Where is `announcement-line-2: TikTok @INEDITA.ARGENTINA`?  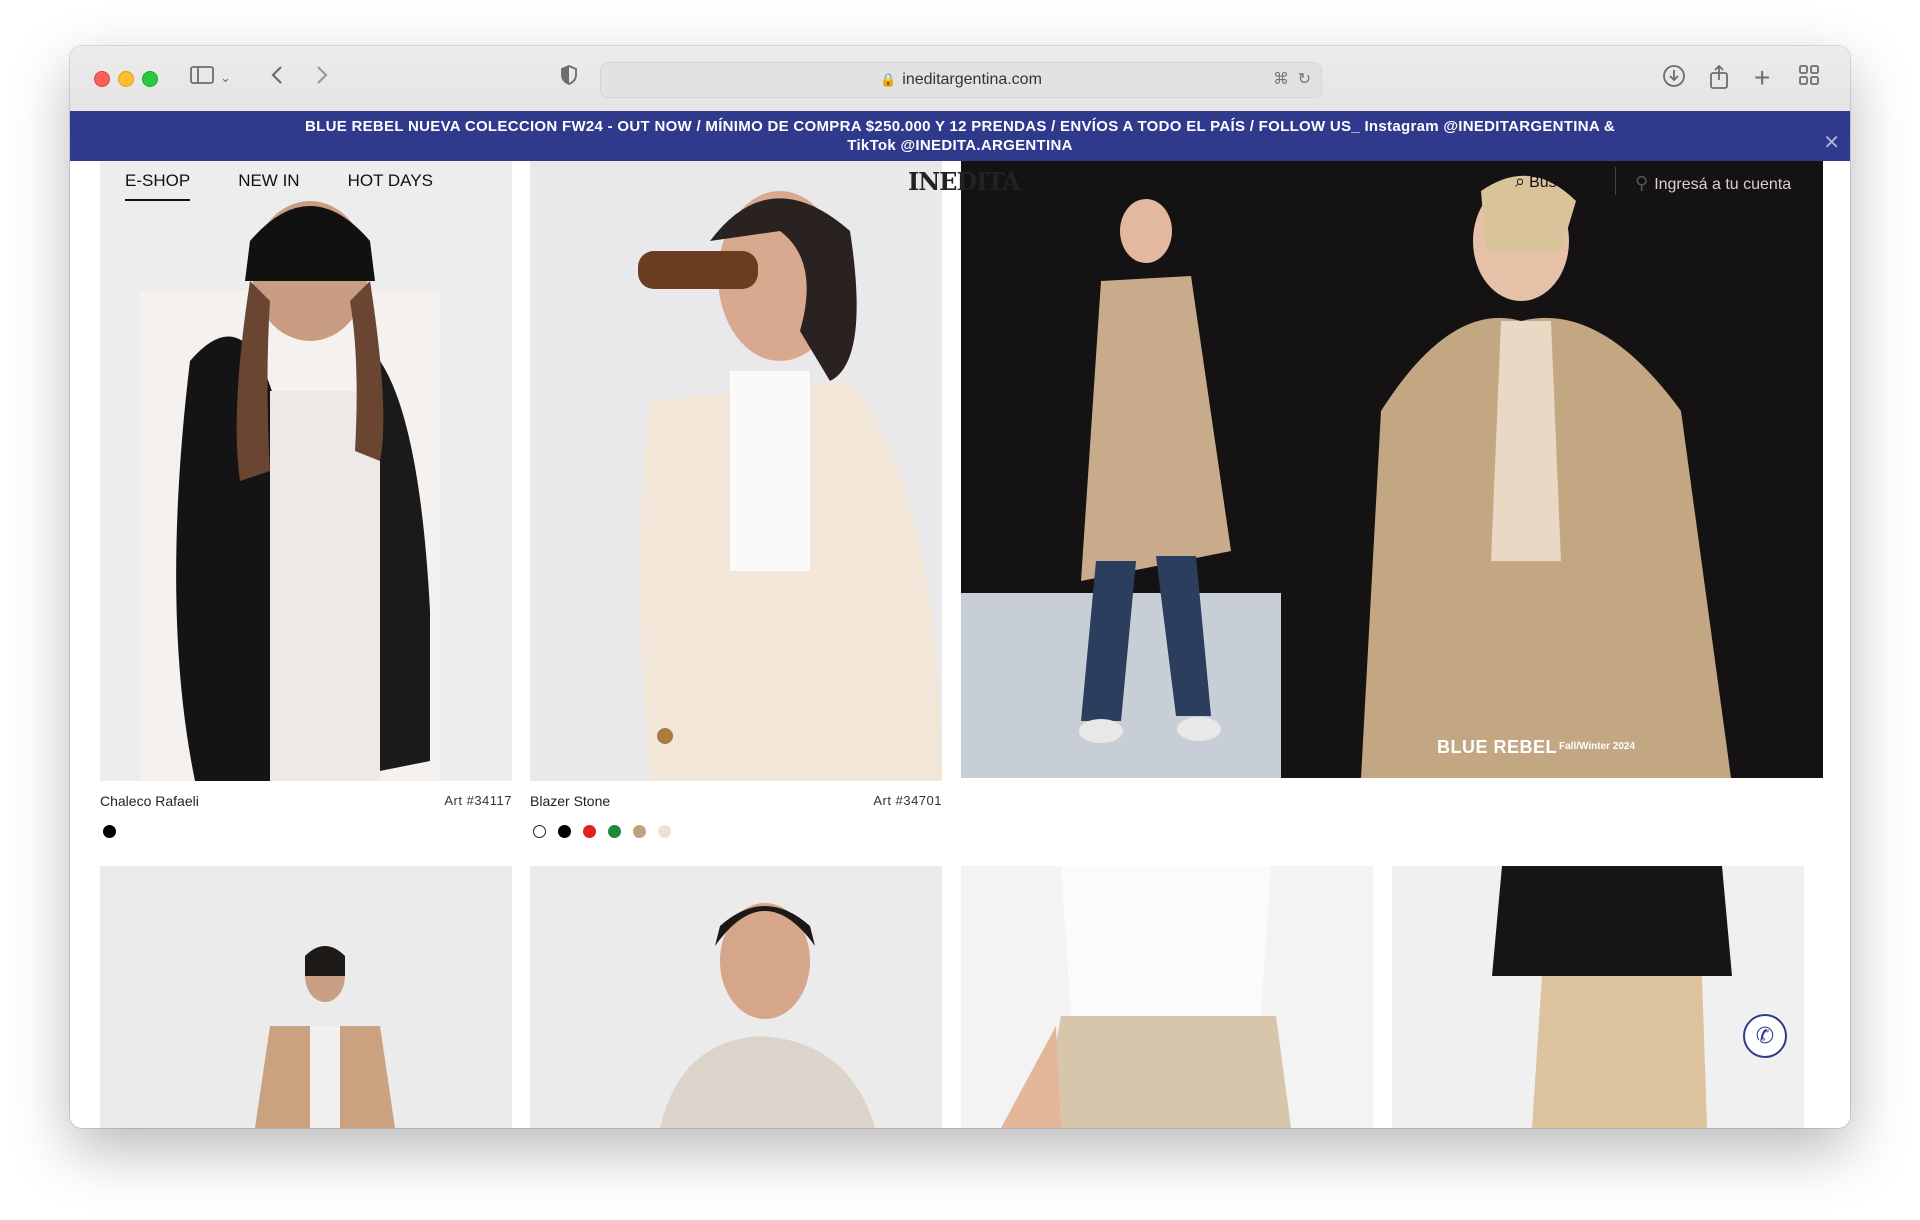 announcement-line-2: TikTok @INEDITA.ARGENTINA is located at coordinates (960, 145).